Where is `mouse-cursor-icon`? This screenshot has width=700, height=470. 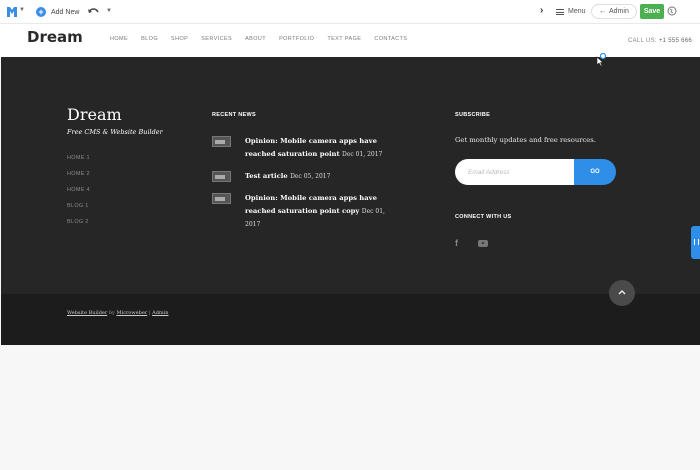 mouse-cursor-icon is located at coordinates (601, 60).